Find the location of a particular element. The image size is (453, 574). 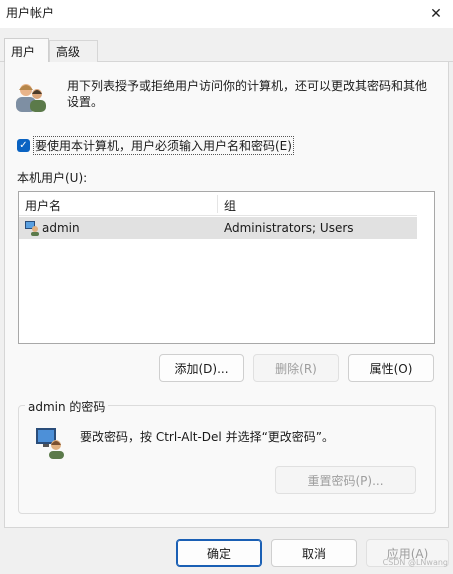

require-login-row: ✓ 要使用本计算机，用户必须输入用户名和密码(E) is located at coordinates (155, 145).